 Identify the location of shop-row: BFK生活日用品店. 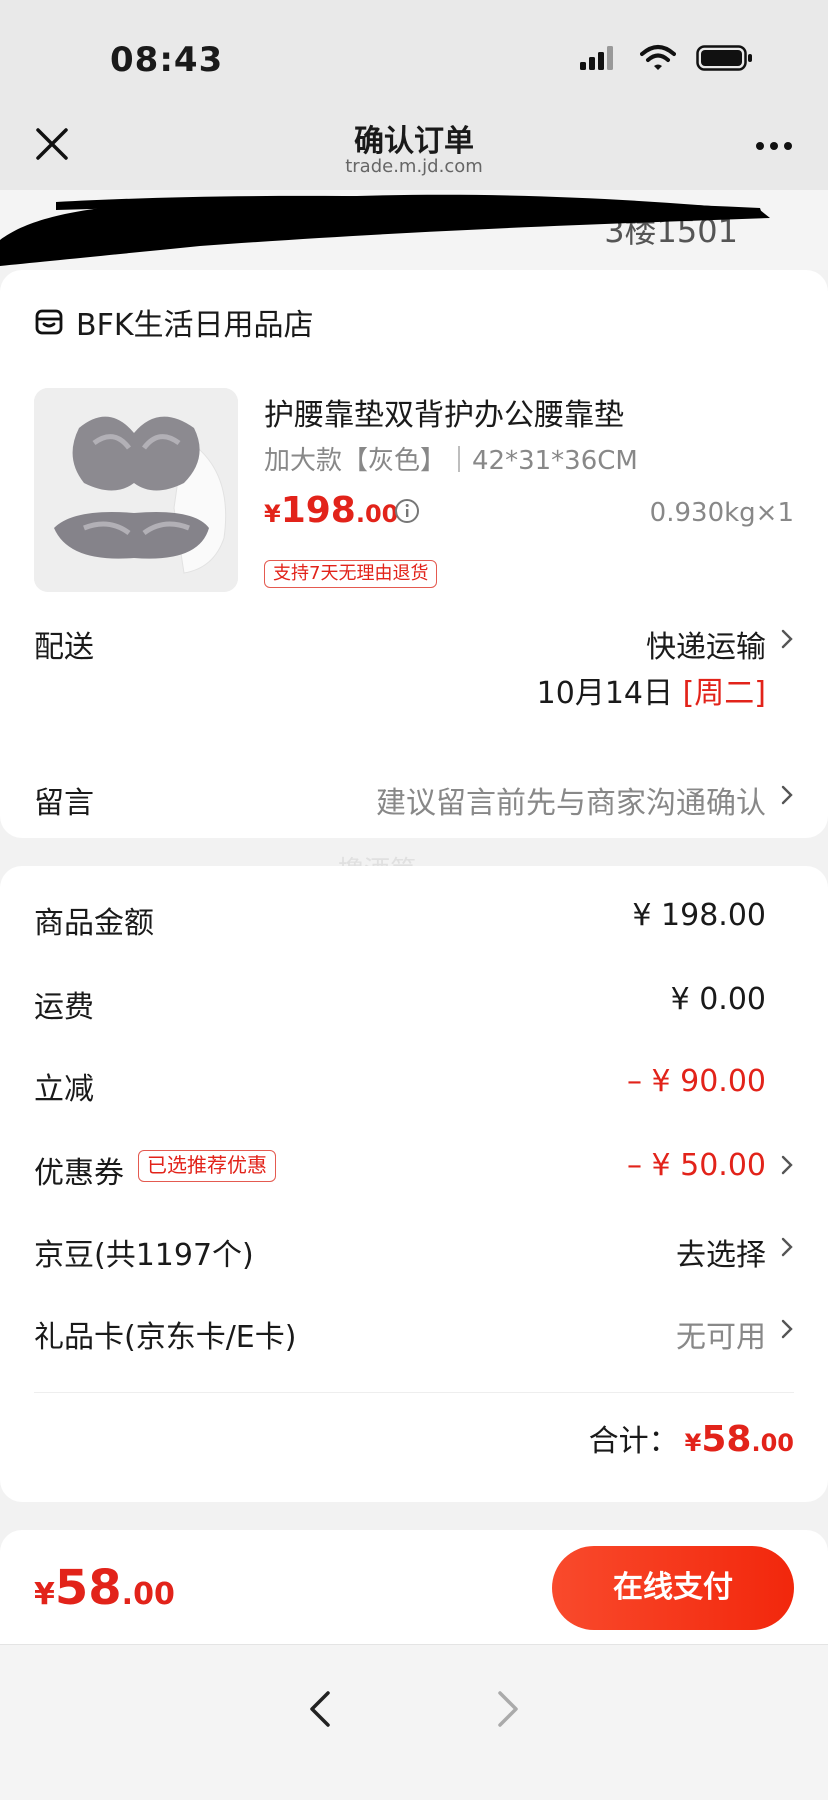
(174, 322).